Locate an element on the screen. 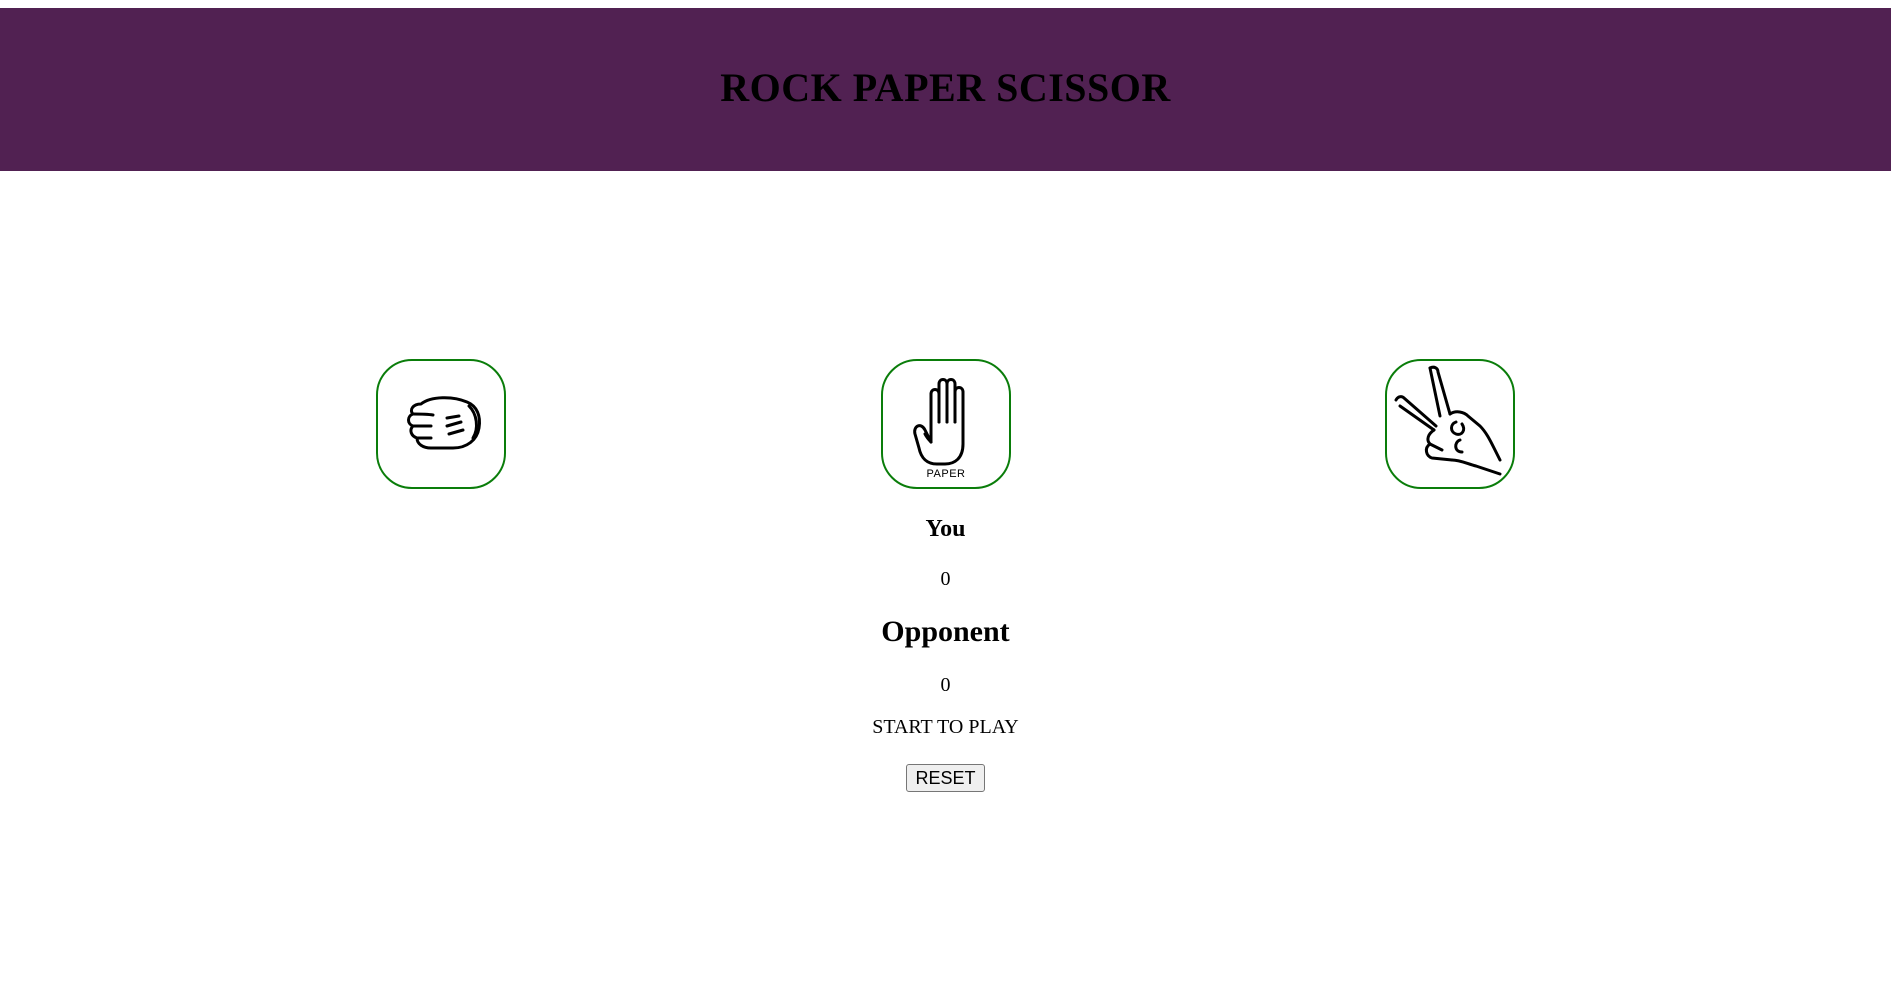  reset-container: RESET is located at coordinates (945, 778).